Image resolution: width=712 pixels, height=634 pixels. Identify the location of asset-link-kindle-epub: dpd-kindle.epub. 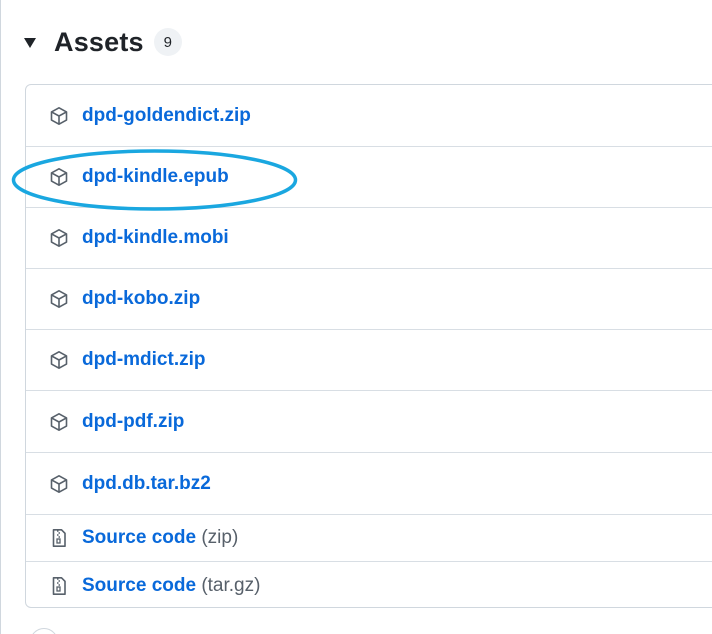
(155, 177).